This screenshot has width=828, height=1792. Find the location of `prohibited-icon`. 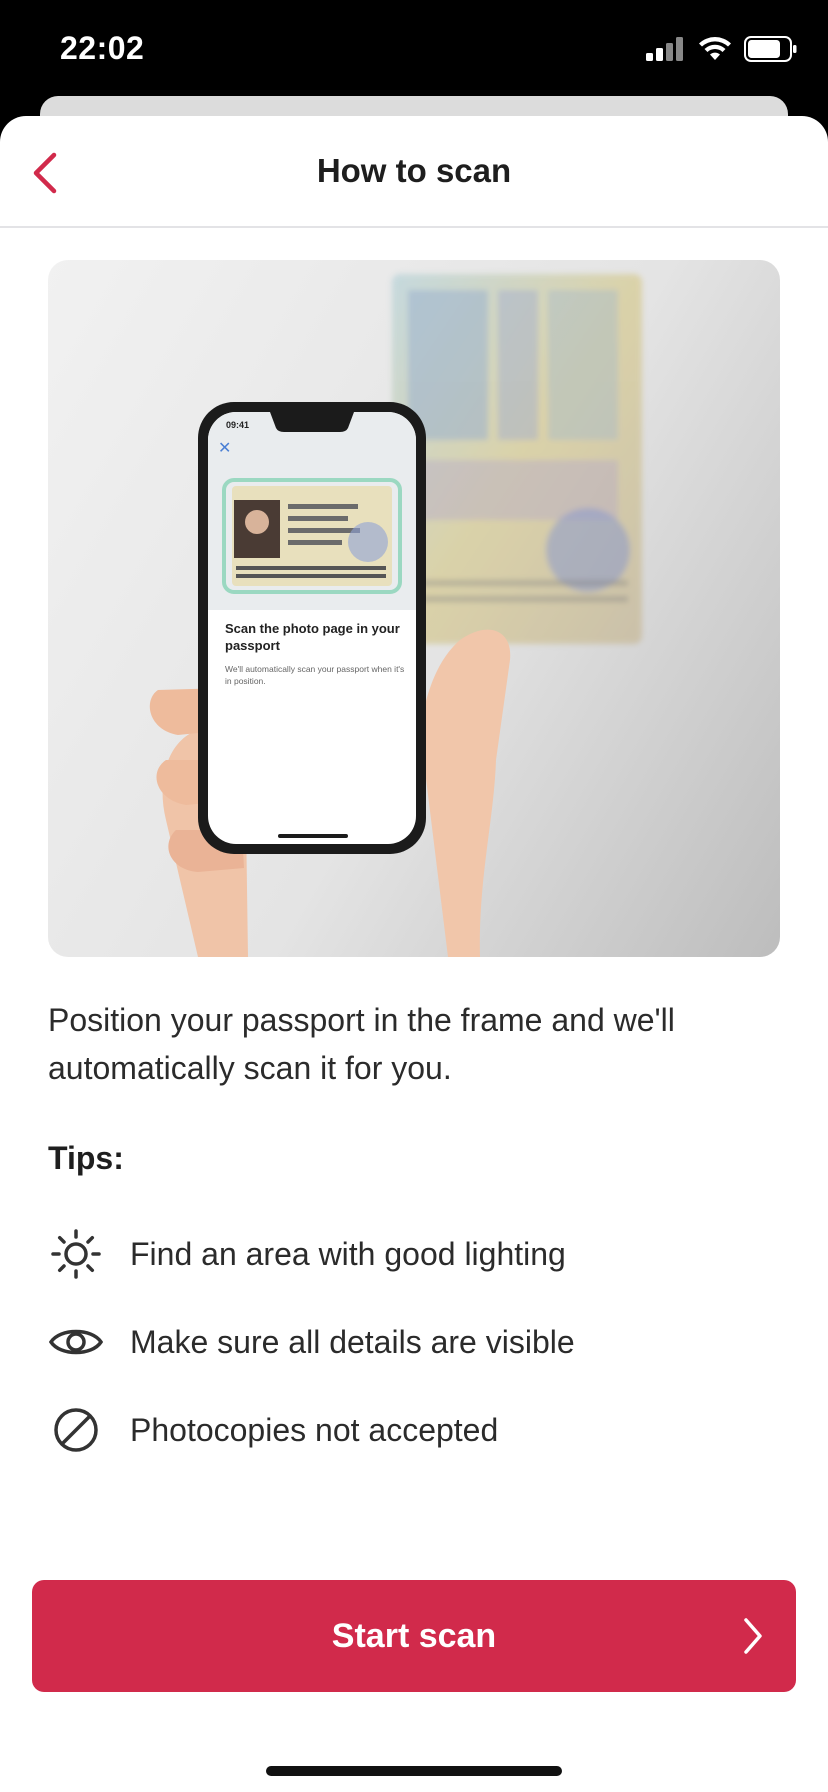

prohibited-icon is located at coordinates (76, 1430).